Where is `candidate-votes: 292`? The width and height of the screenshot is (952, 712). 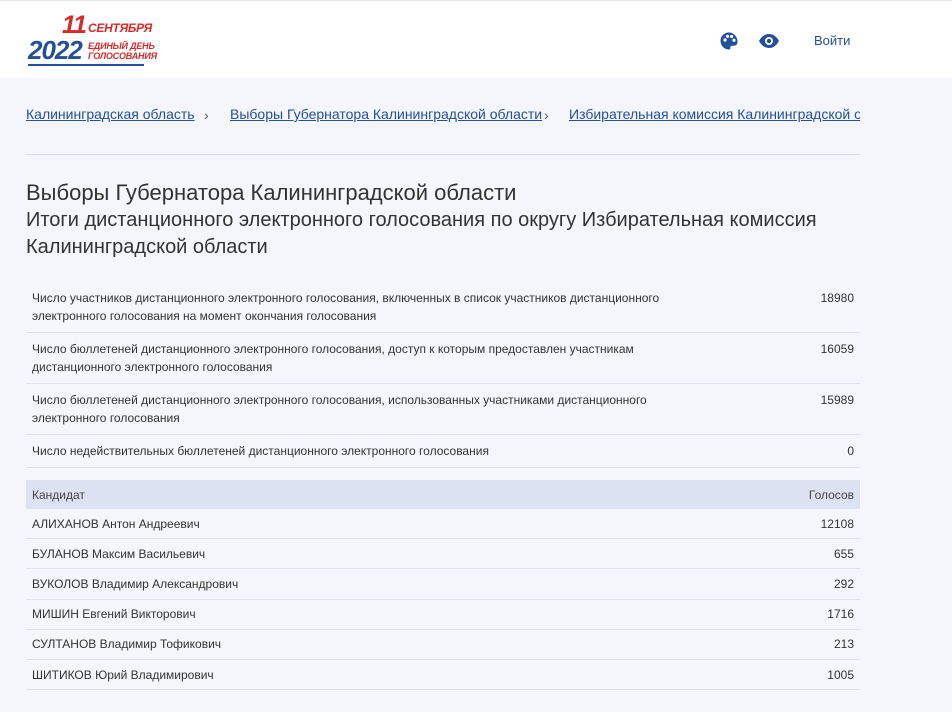 candidate-votes: 292 is located at coordinates (843, 583).